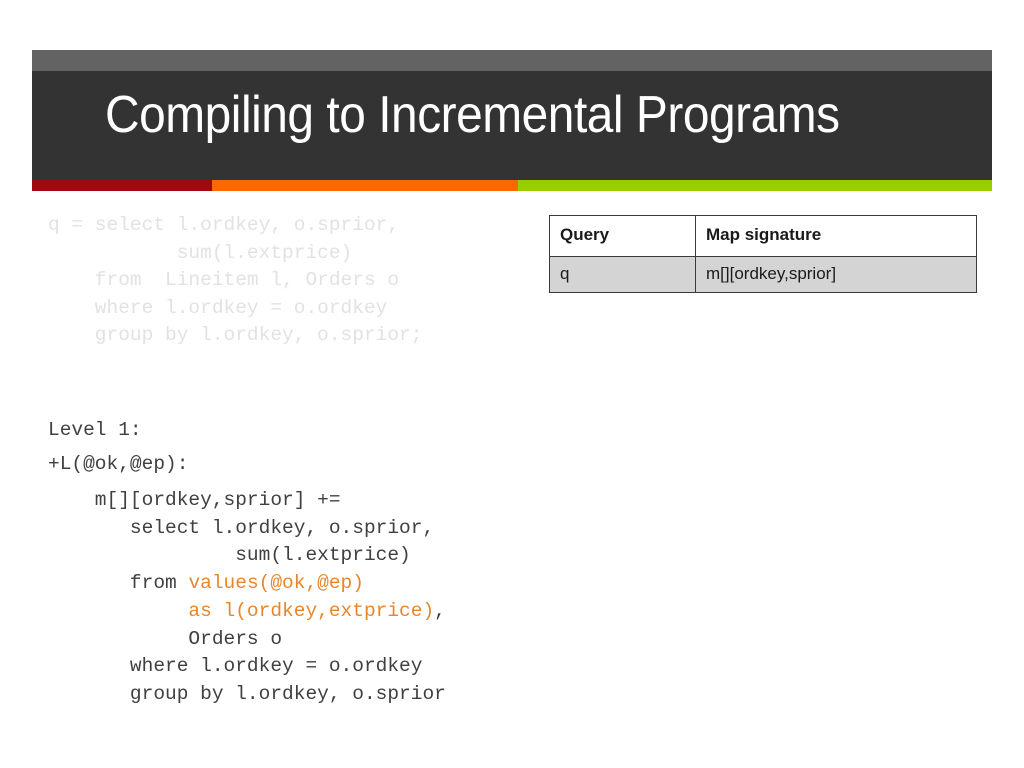  Describe the element at coordinates (512, 60) in the screenshot. I see `header-gray-band` at that location.